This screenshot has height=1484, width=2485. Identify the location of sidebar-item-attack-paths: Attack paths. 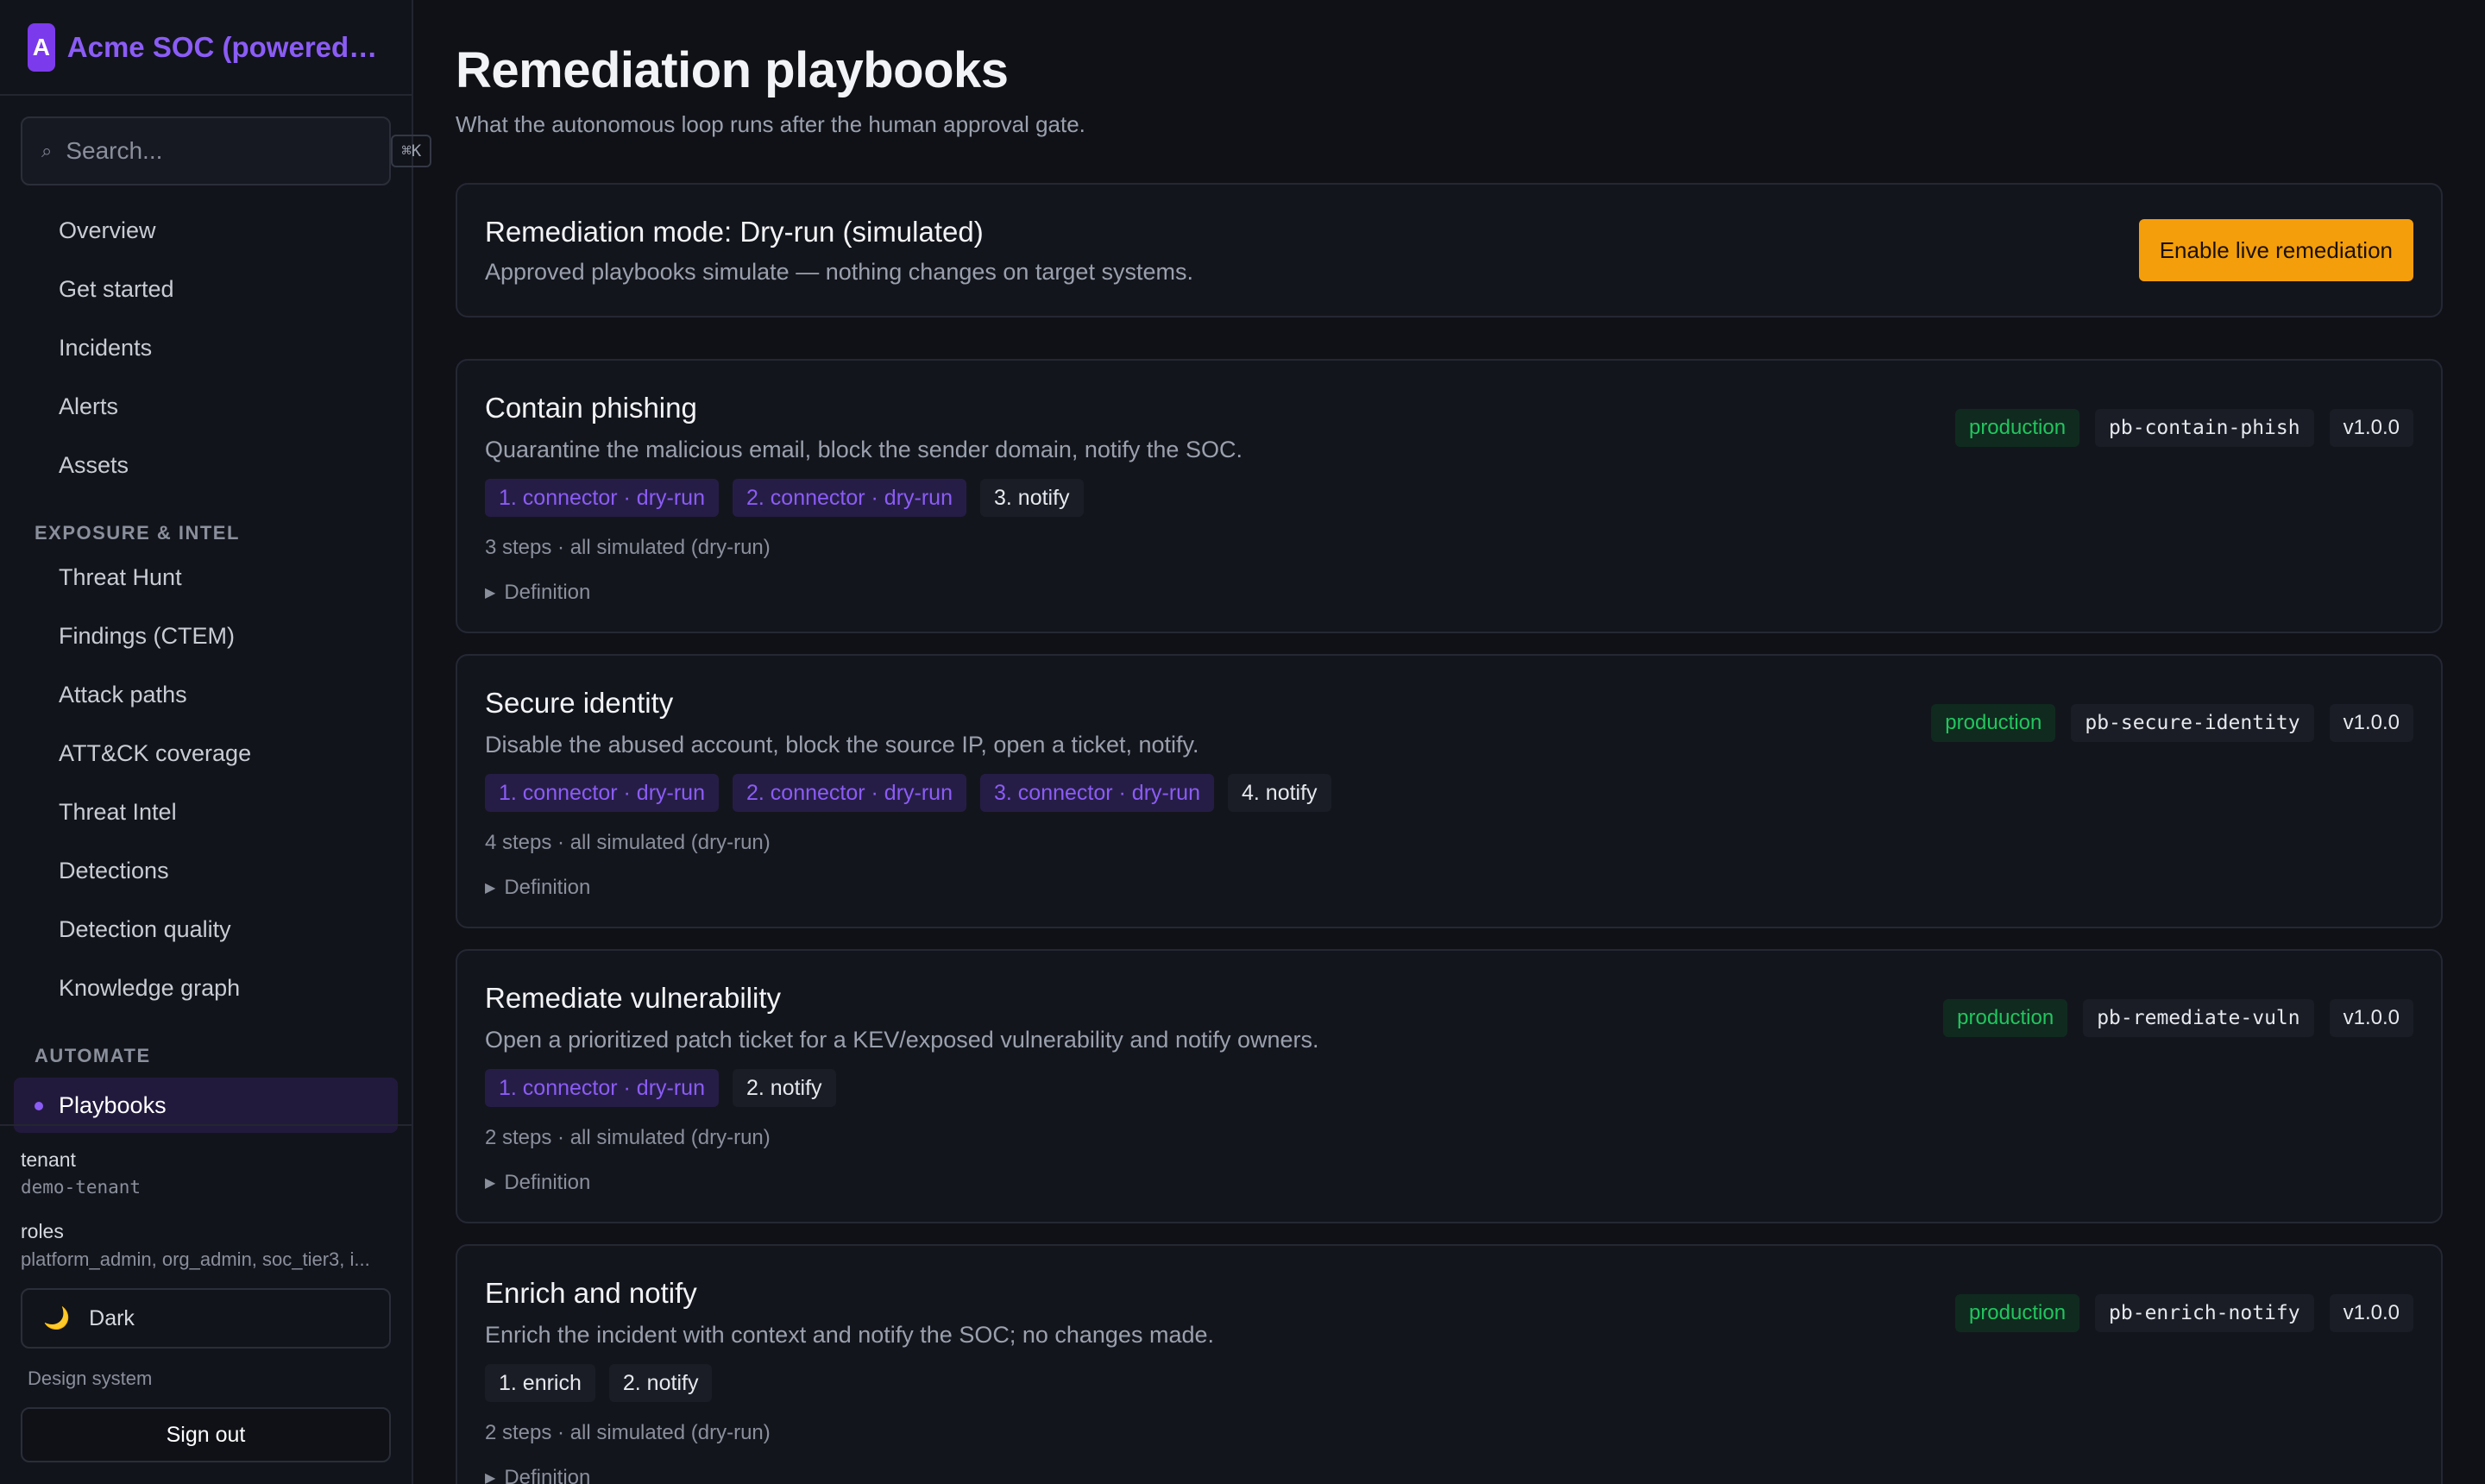
(206, 695).